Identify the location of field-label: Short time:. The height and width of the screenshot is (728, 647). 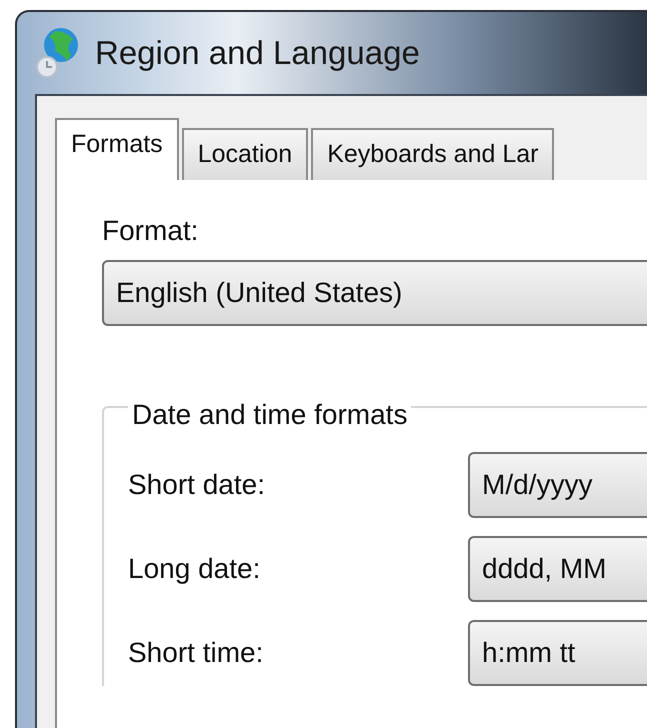
(196, 653).